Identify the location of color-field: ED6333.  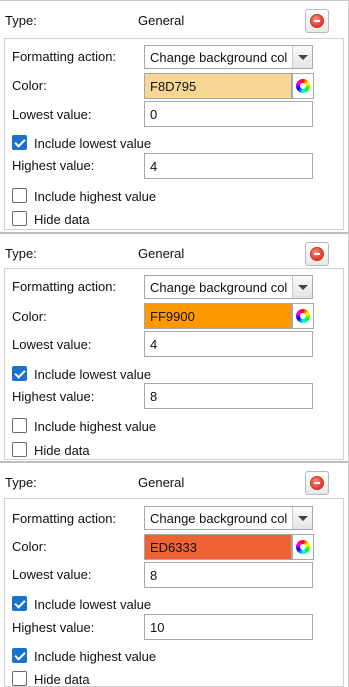
(218, 547).